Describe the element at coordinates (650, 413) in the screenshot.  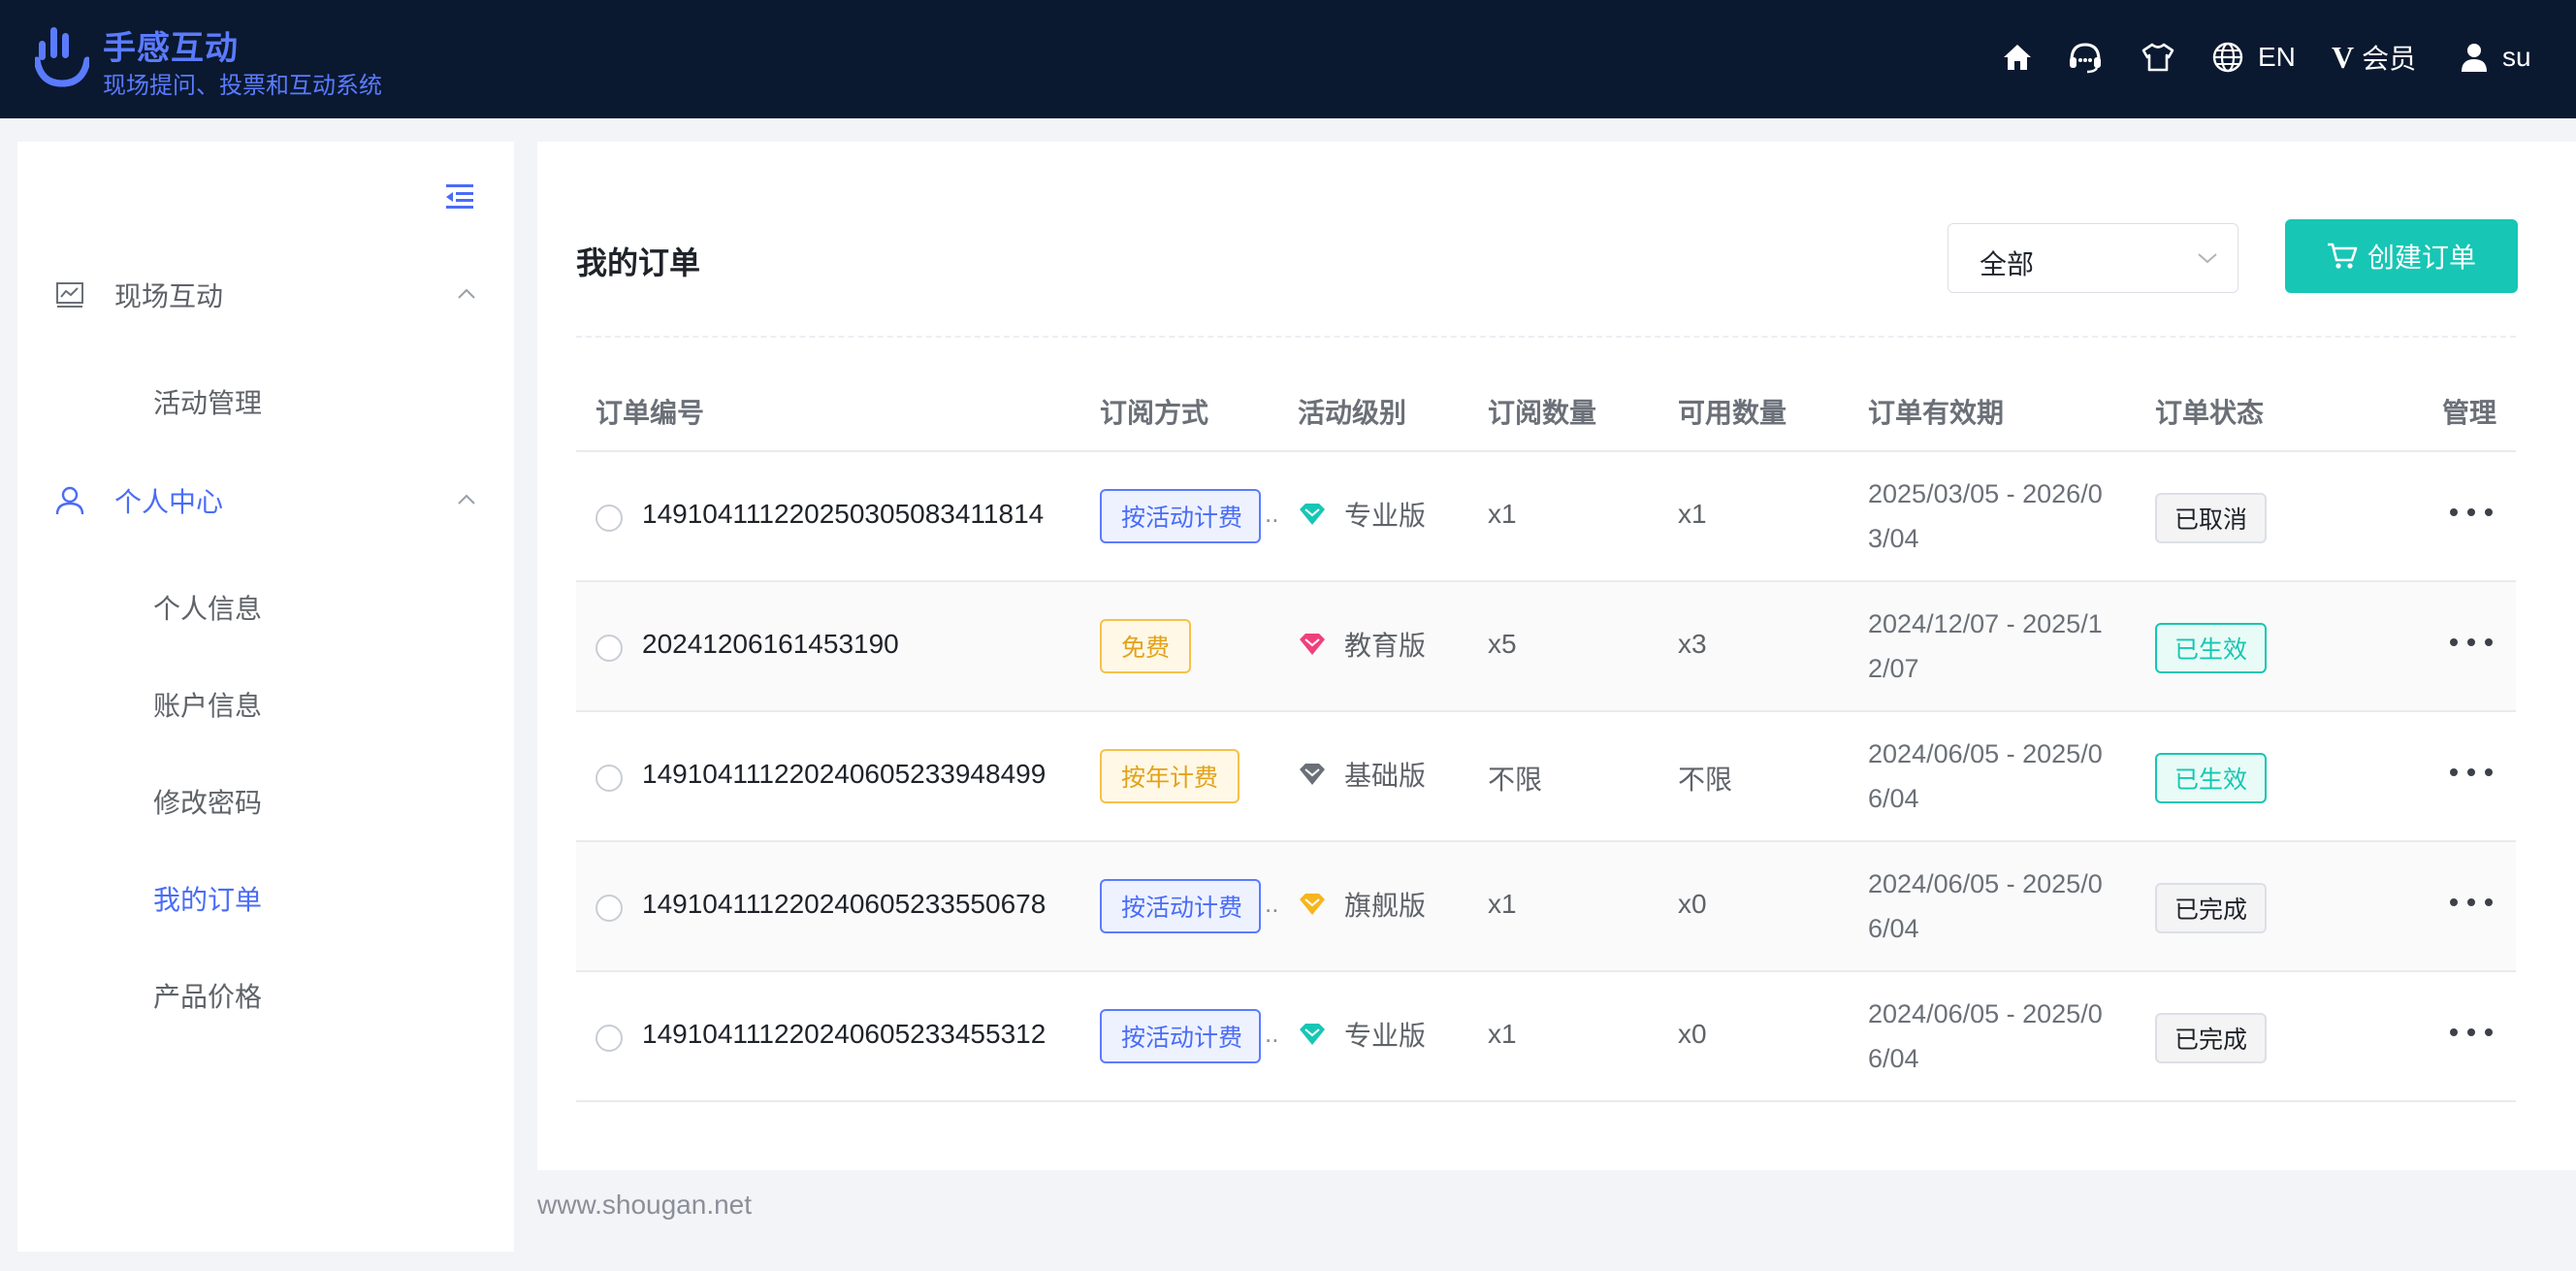
I see `column-header-order-no: 订单编号` at that location.